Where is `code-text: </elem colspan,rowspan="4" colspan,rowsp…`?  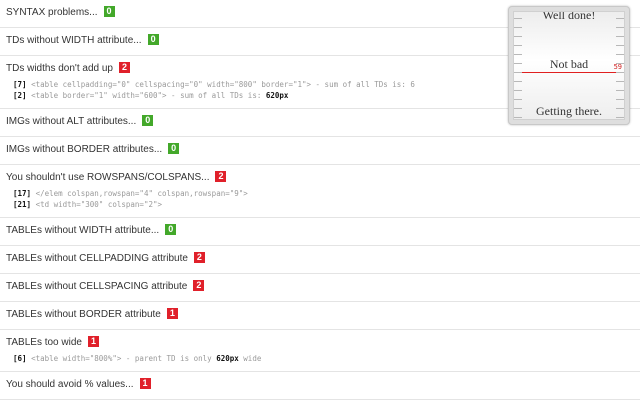 code-text: </elem colspan,rowspan="4" colspan,rowsp… is located at coordinates (141, 193).